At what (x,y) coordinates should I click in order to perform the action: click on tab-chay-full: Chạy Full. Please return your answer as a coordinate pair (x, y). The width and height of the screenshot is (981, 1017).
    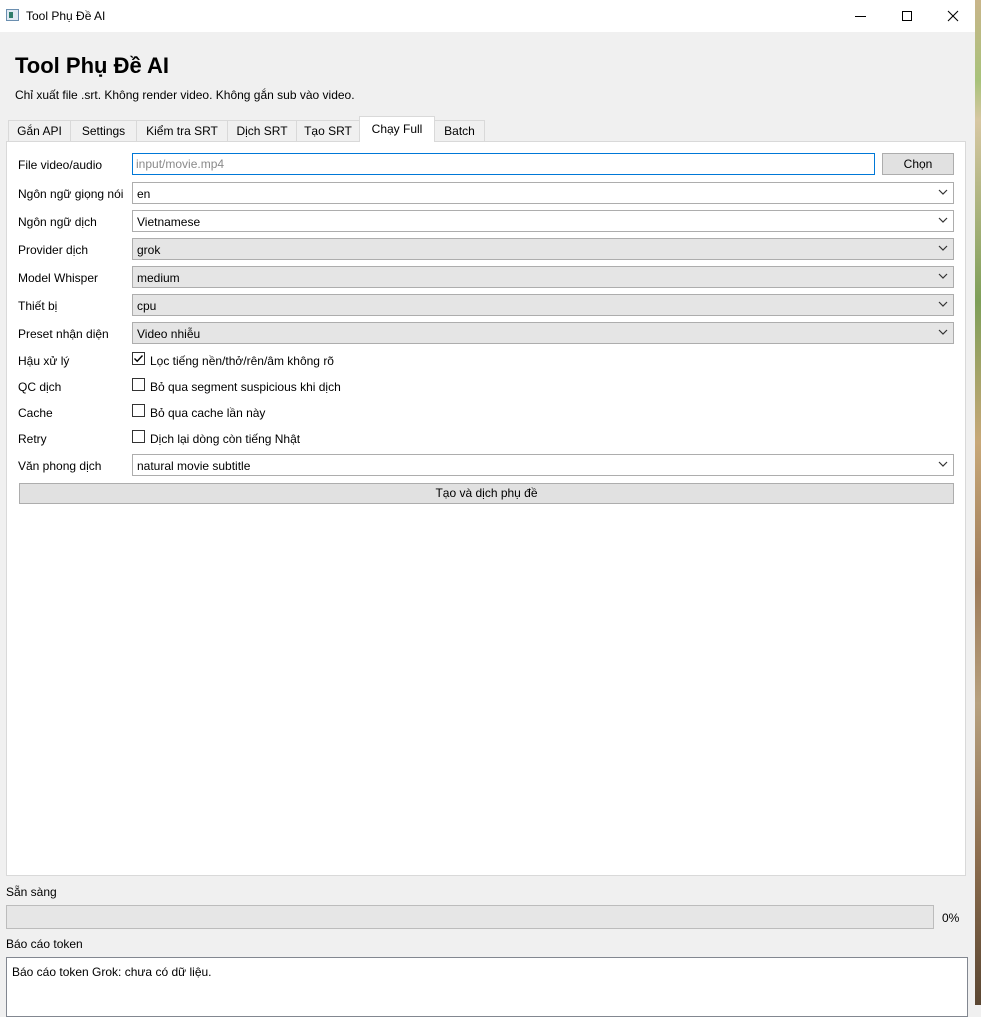
    Looking at the image, I should click on (397, 129).